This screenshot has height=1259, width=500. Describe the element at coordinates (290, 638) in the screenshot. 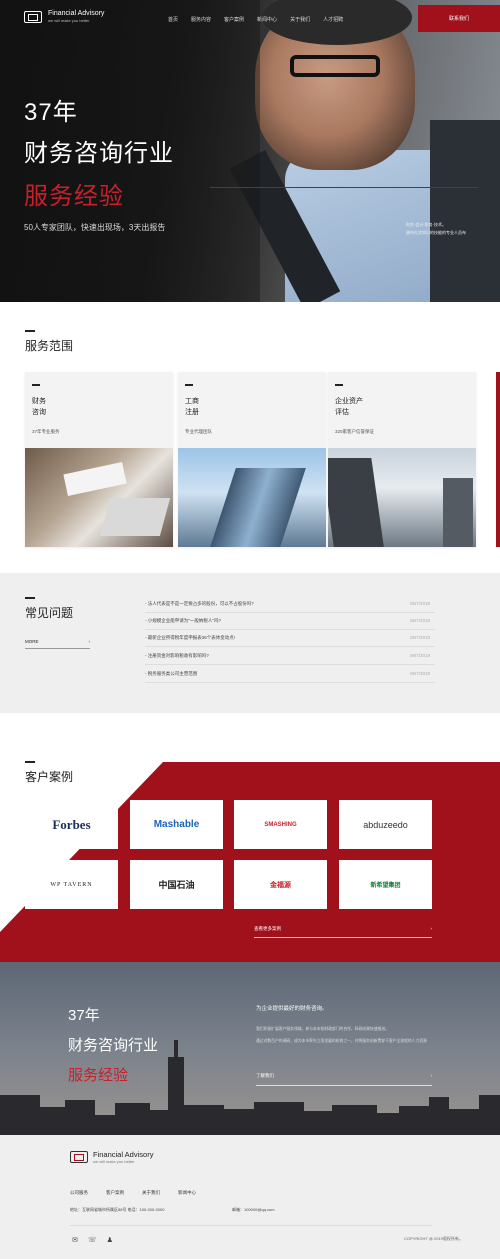

I see `faq-item: - 最新企业所得税年度申报表36个表体变动点! 06/7/2019` at that location.